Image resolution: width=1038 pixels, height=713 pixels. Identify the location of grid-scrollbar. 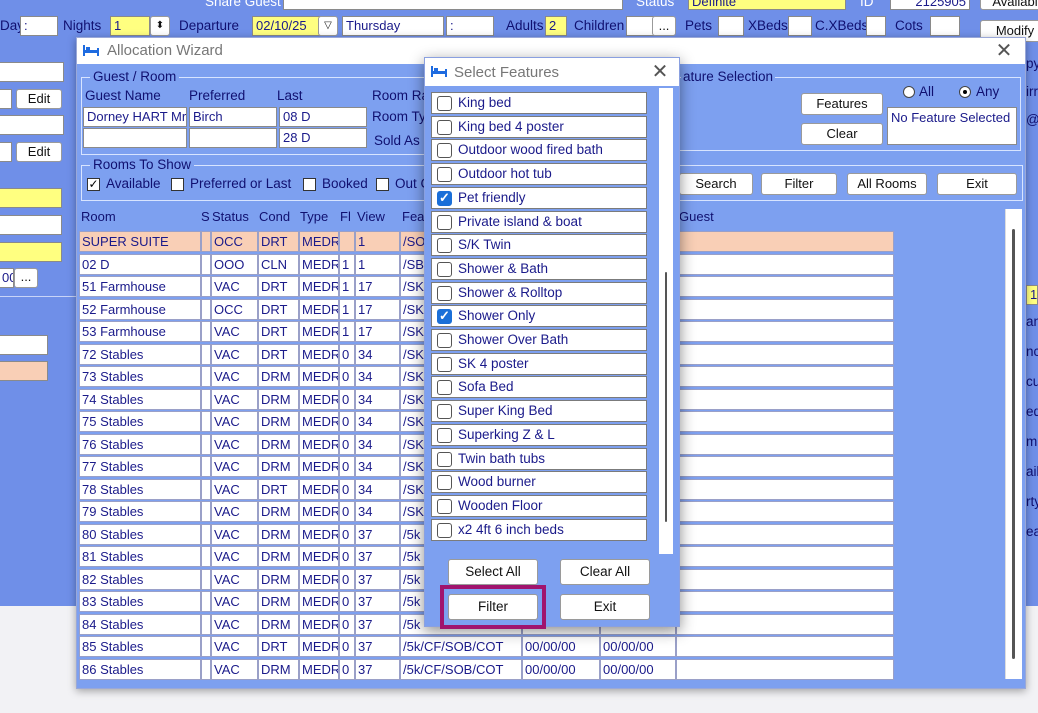
(1013, 444).